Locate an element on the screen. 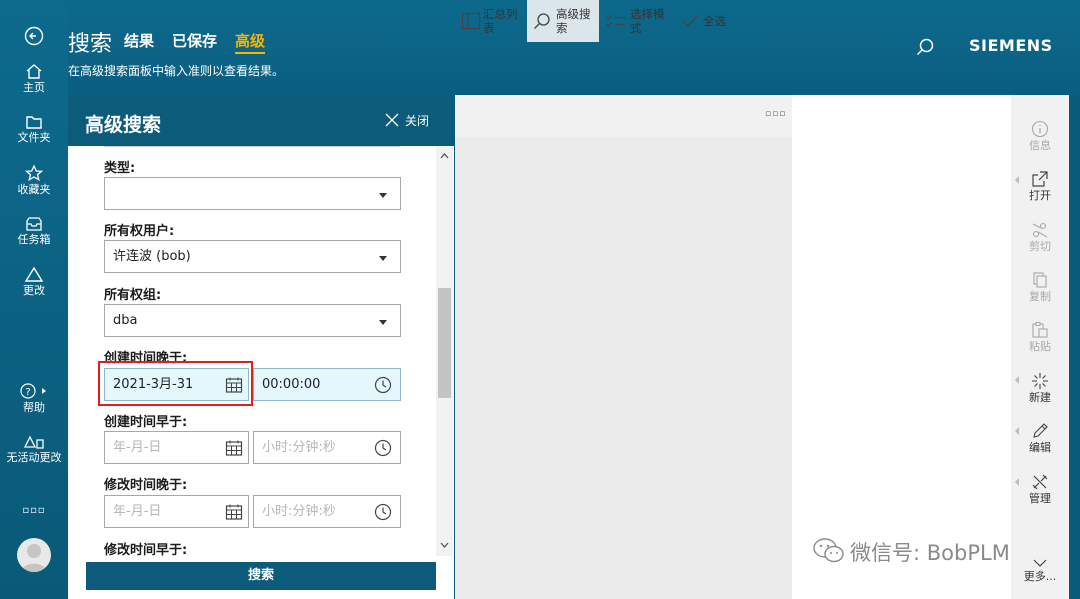 The height and width of the screenshot is (599, 1080). created-before-time-placeholder: 小时:分钟:秒 is located at coordinates (299, 447).